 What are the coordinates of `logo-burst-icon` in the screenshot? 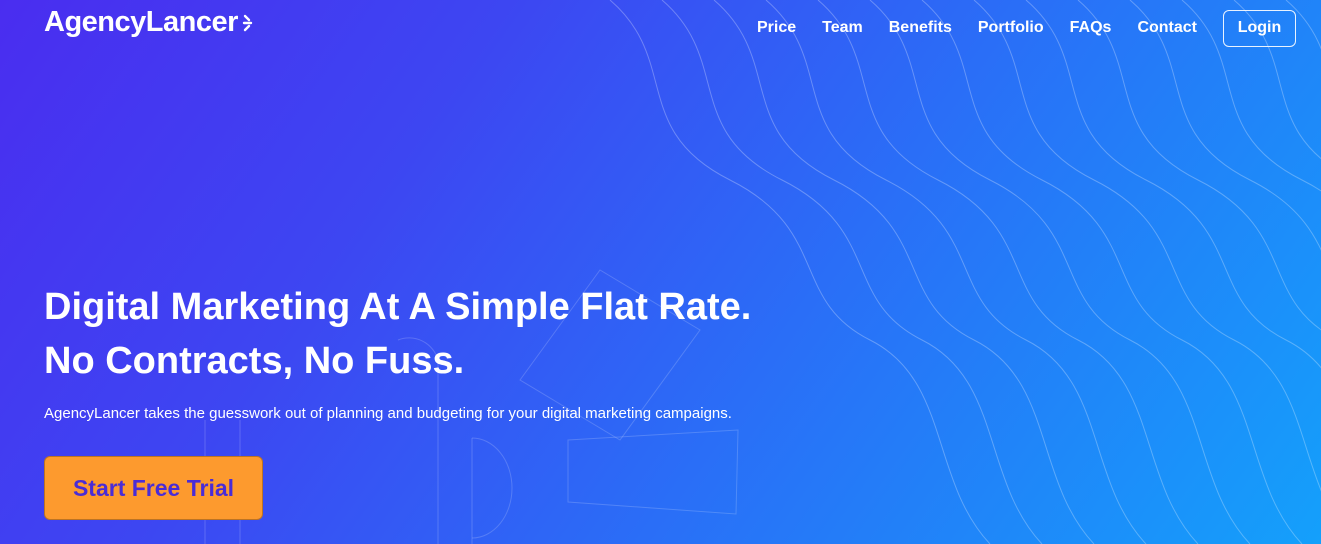 It's located at (247, 22).